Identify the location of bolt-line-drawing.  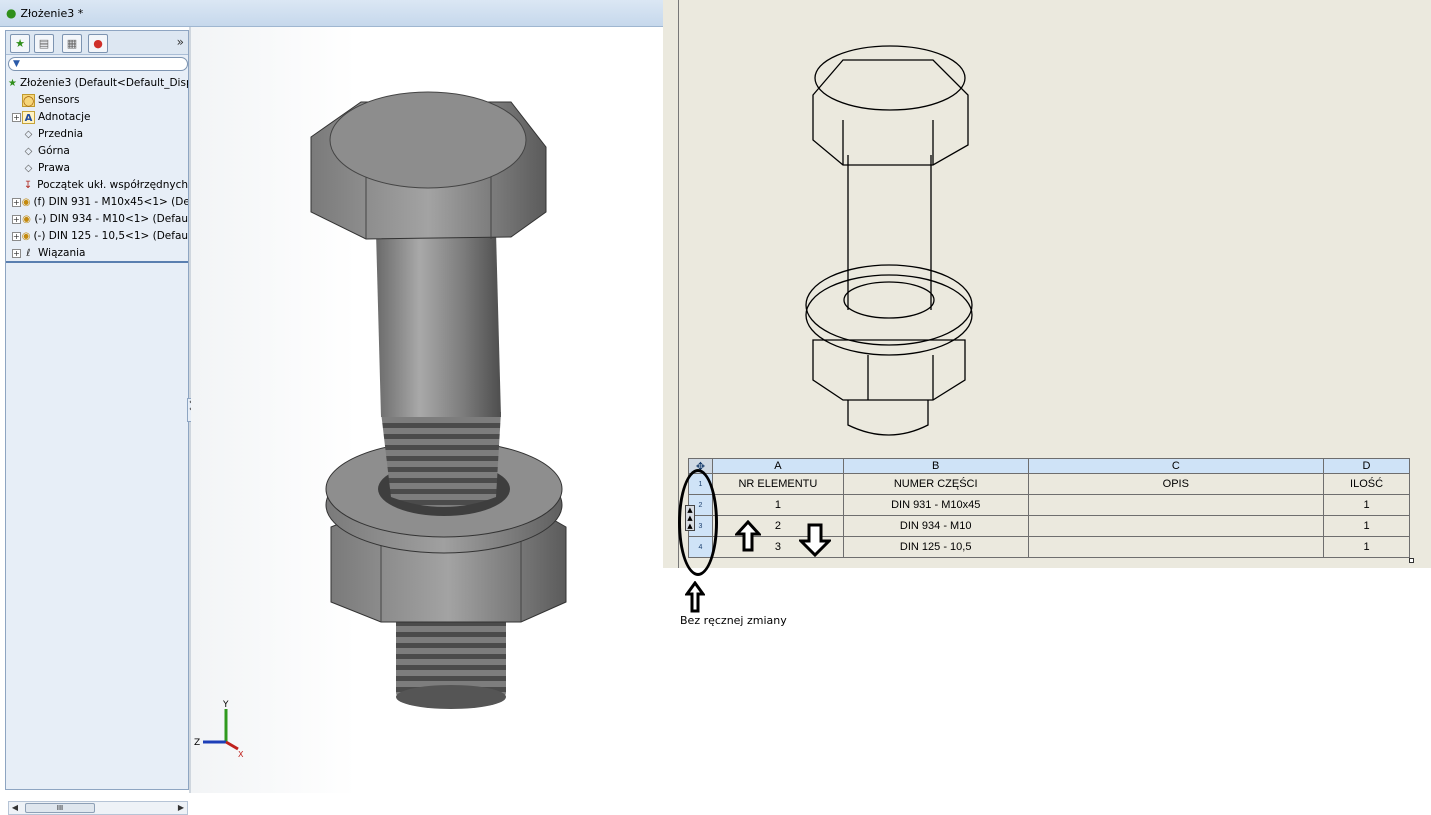
(889, 240).